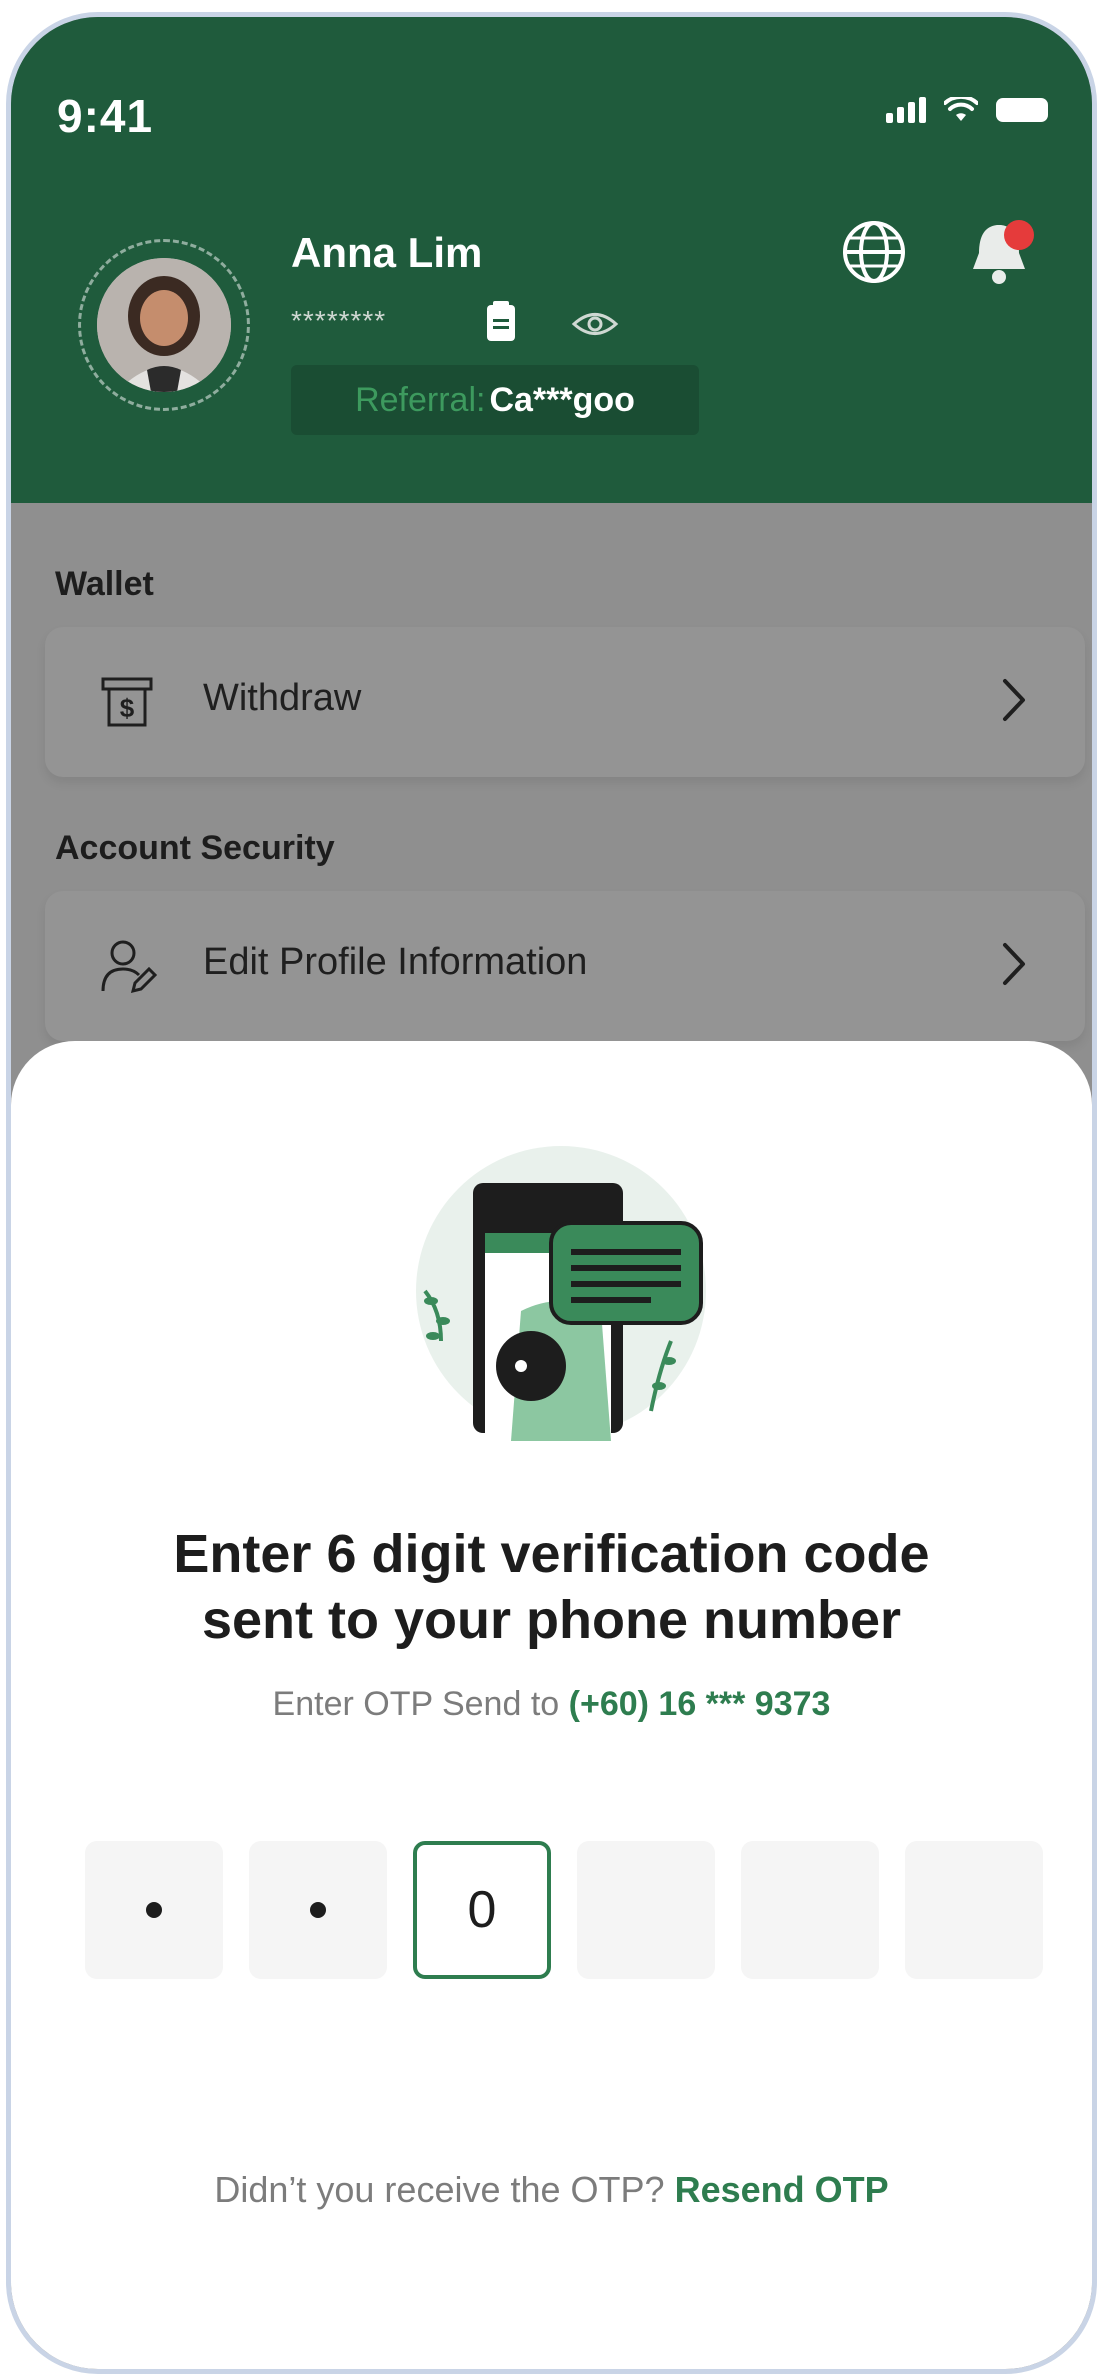 The image size is (1103, 2380). I want to click on masked-account-id: ********, so click(339, 320).